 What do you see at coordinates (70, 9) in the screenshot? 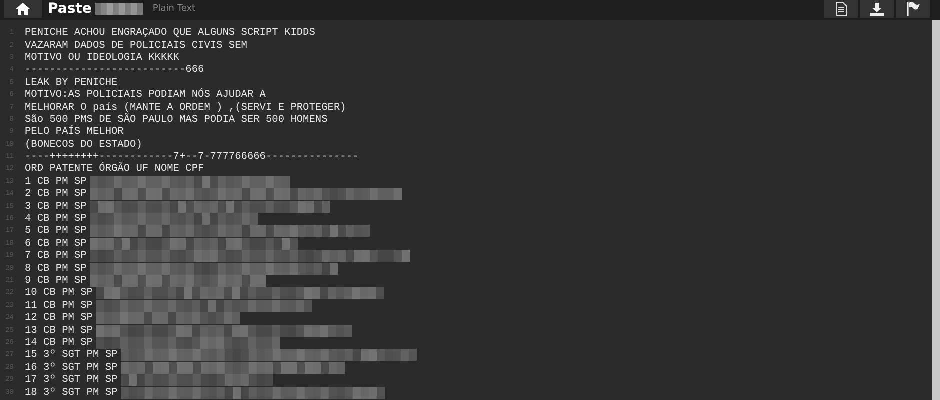
I see `paste-title: Paste` at bounding box center [70, 9].